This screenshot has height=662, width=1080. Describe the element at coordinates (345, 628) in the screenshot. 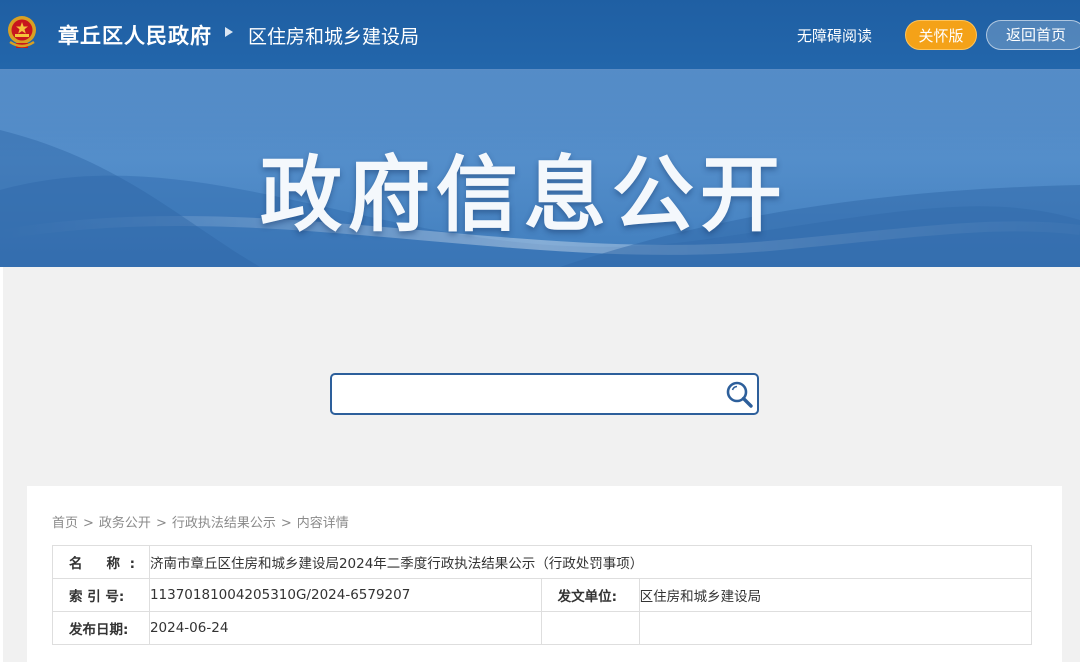

I see `date-value: 2024-06-24` at that location.